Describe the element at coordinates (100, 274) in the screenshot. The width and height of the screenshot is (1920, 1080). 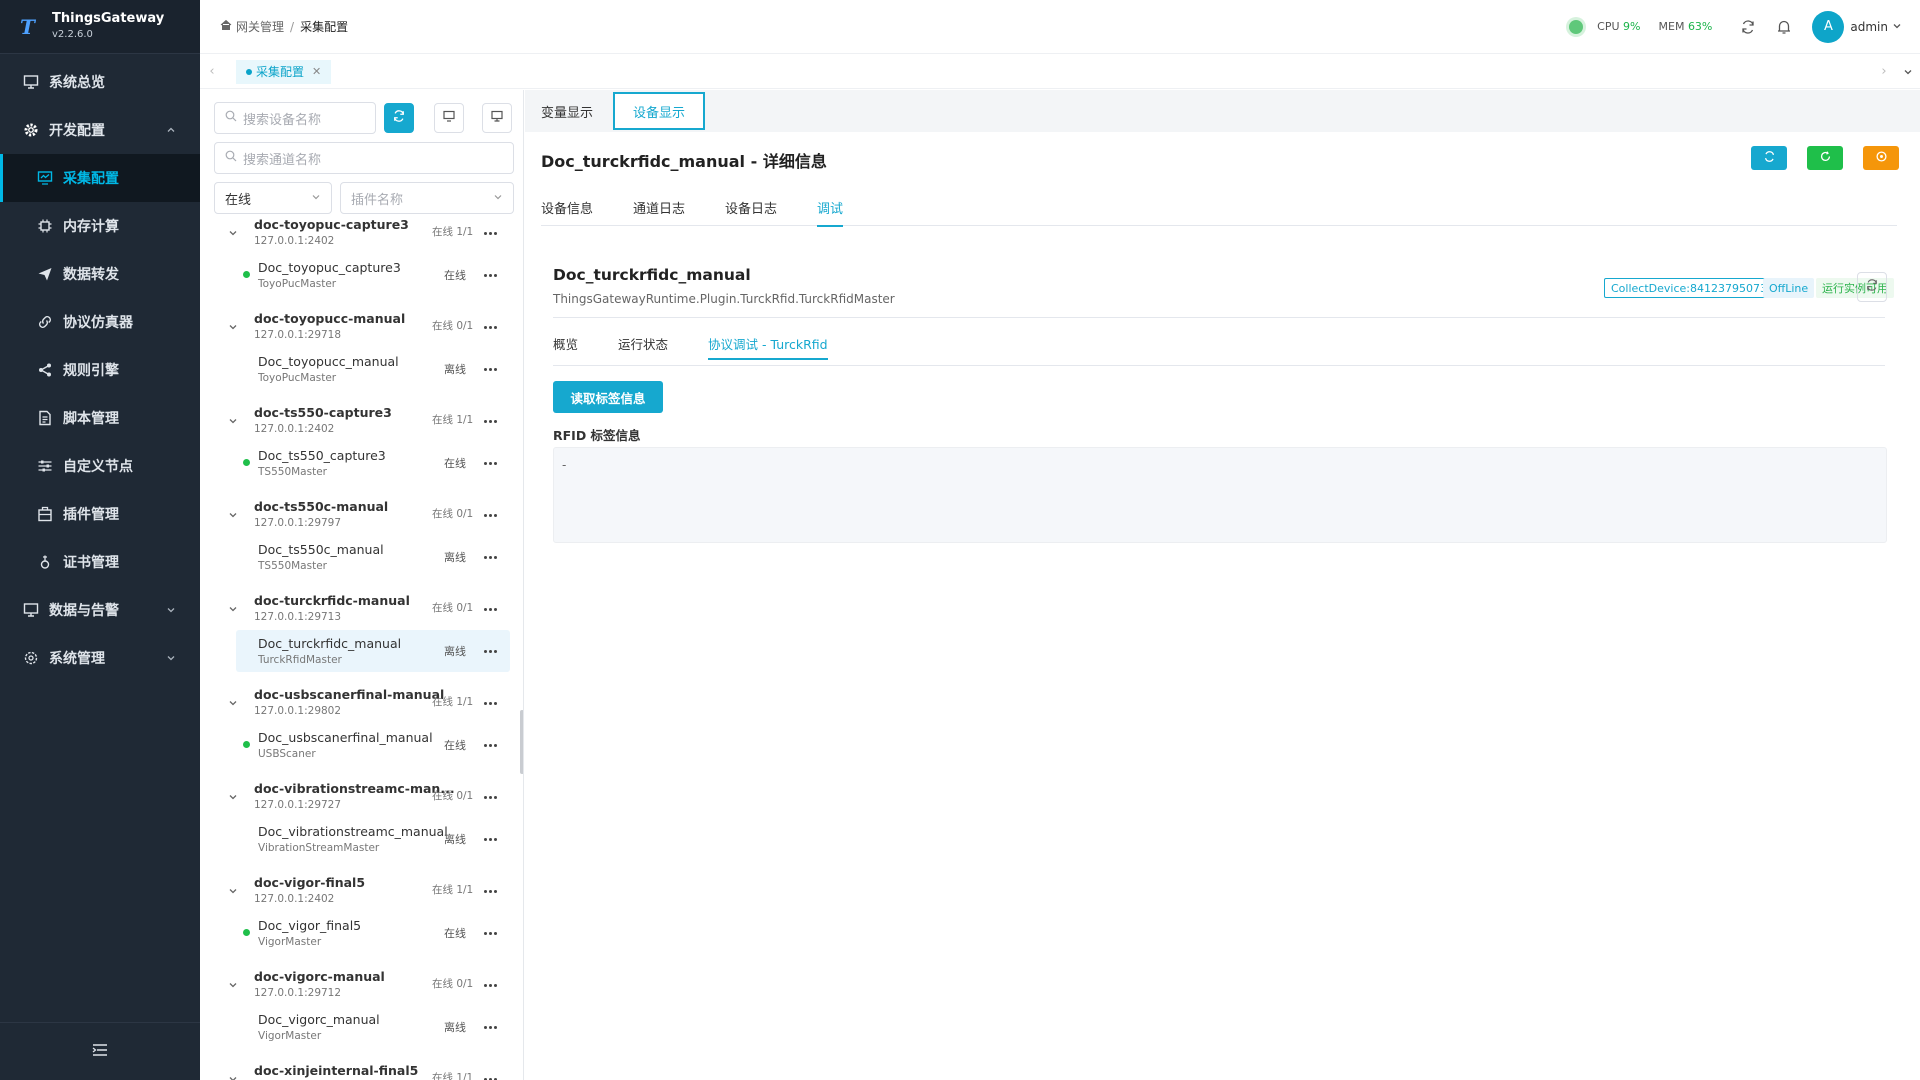
I see `sidebar-item-data-forward: 数据转发` at that location.